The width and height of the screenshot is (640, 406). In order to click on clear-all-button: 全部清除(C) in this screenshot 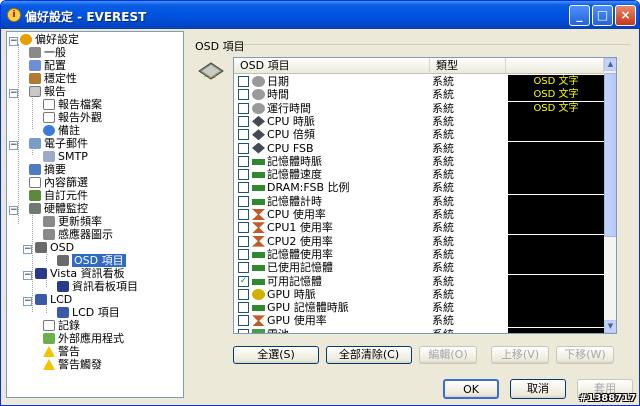, I will do `click(369, 355)`.